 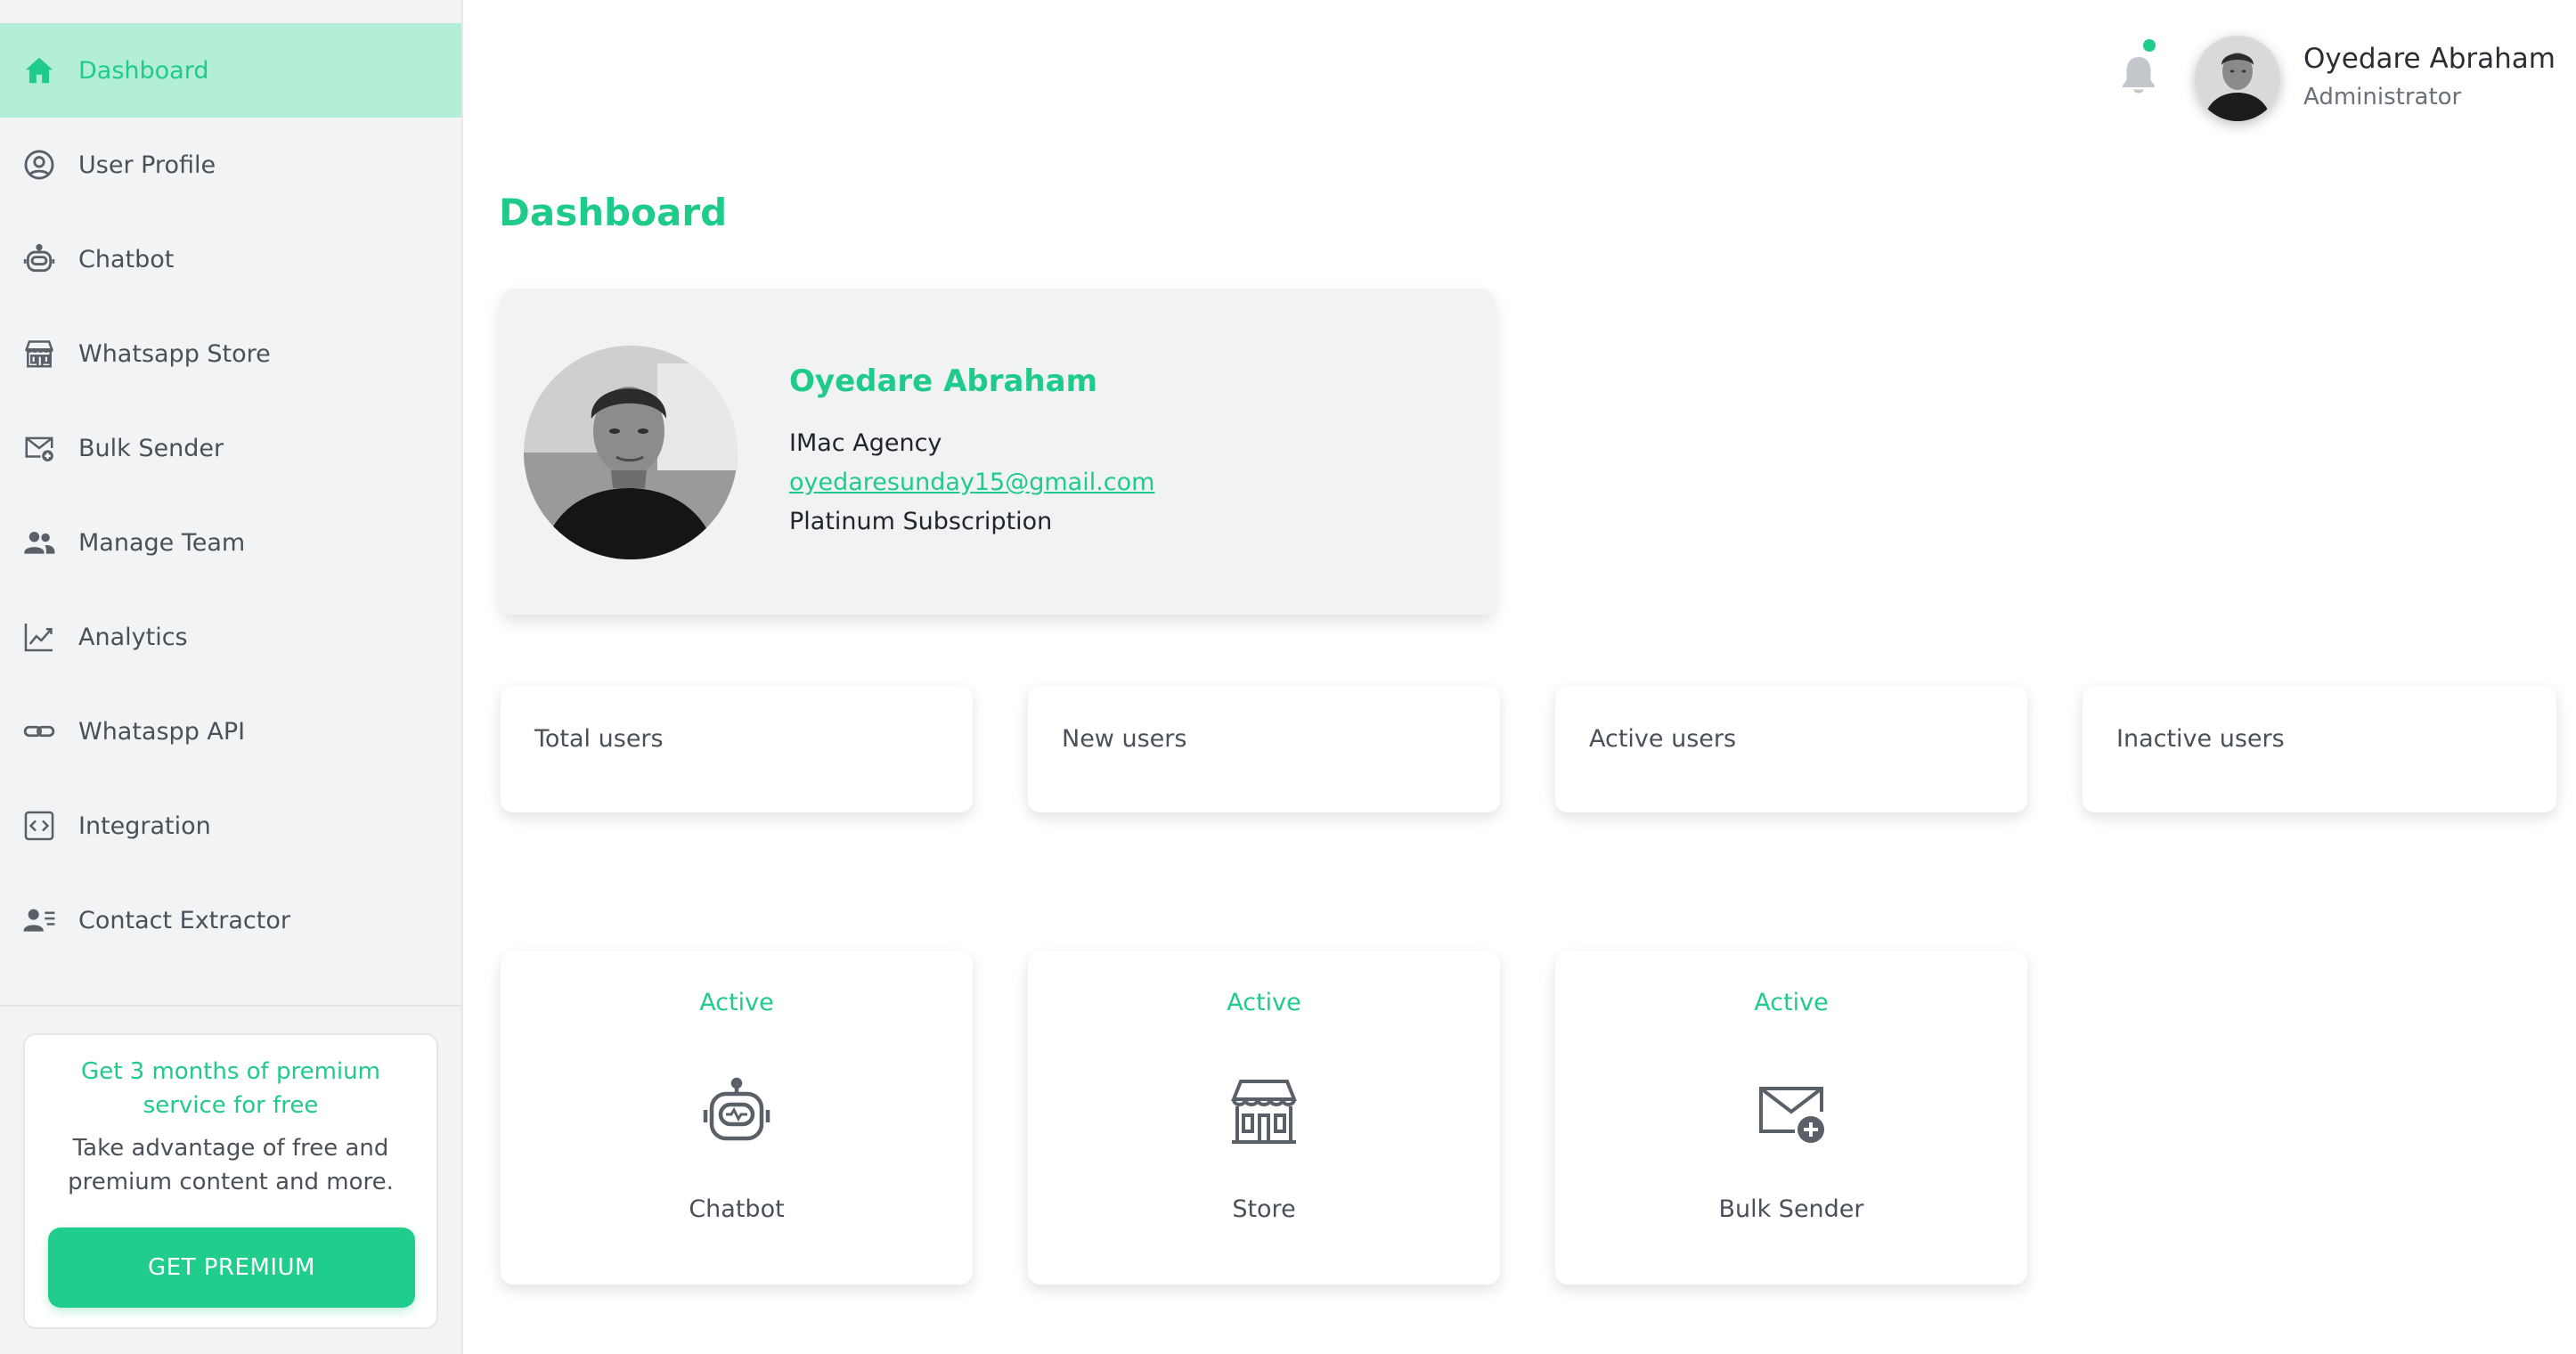 What do you see at coordinates (1663, 739) in the screenshot?
I see `stat-label: Active users` at bounding box center [1663, 739].